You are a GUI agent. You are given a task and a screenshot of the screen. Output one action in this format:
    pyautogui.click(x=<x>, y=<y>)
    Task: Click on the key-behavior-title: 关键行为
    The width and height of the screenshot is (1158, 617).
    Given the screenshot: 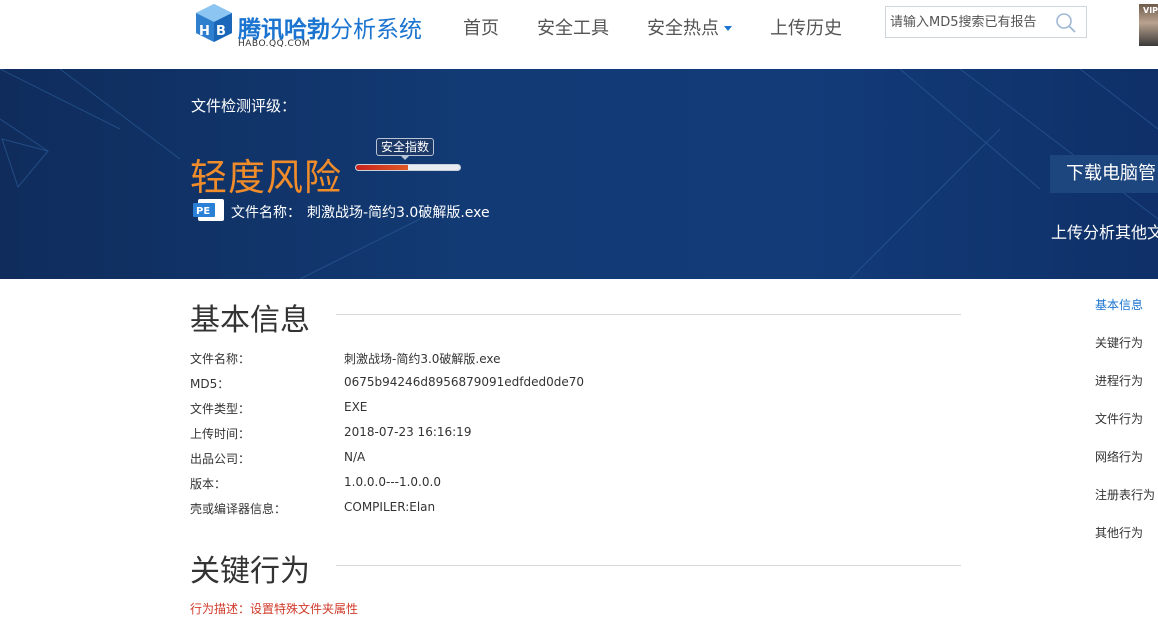 What is the action you would take?
    pyautogui.click(x=250, y=571)
    